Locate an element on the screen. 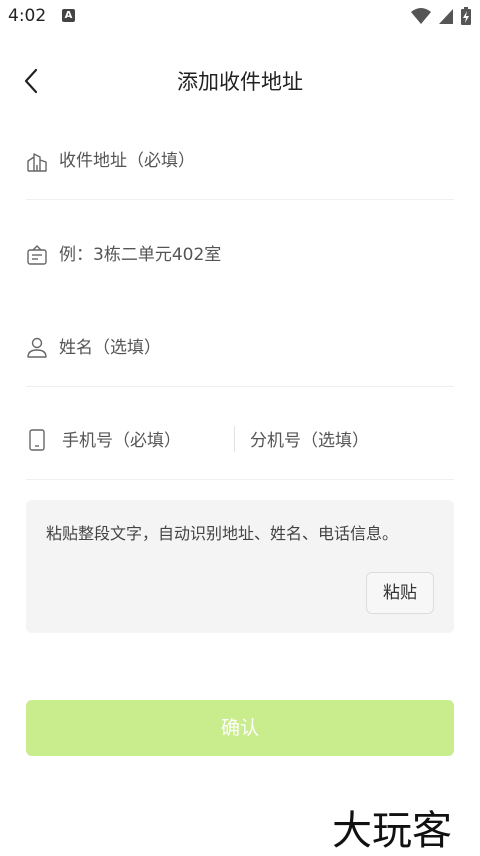  paste-button: 粘贴 is located at coordinates (400, 593).